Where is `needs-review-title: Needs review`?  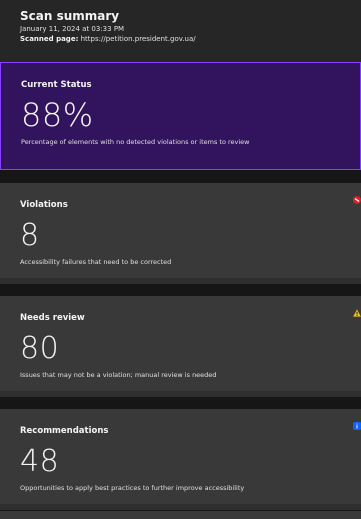 needs-review-title: Needs review is located at coordinates (52, 318).